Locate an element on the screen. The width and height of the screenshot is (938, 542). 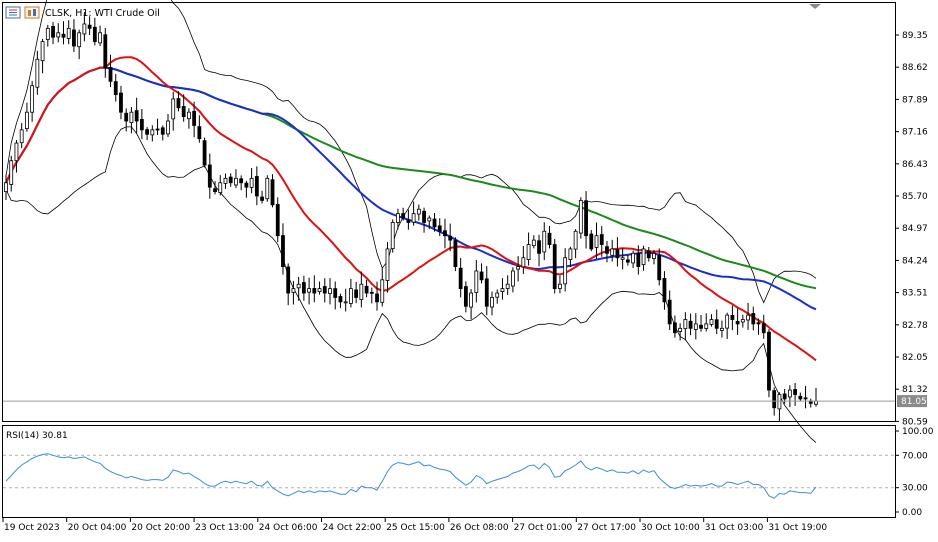
time-tick-label: 27 Oct 01:00 is located at coordinates (543, 528).